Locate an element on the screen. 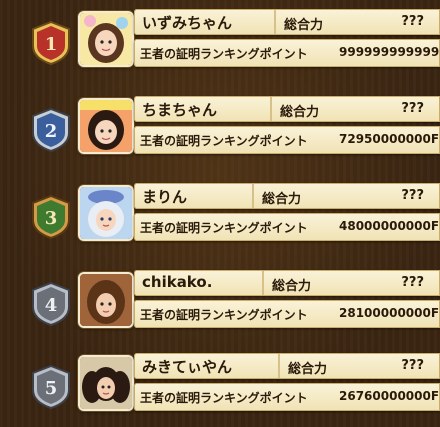  points-plate: 王者の証明ランキングポイント 28100000000F is located at coordinates (287, 314).